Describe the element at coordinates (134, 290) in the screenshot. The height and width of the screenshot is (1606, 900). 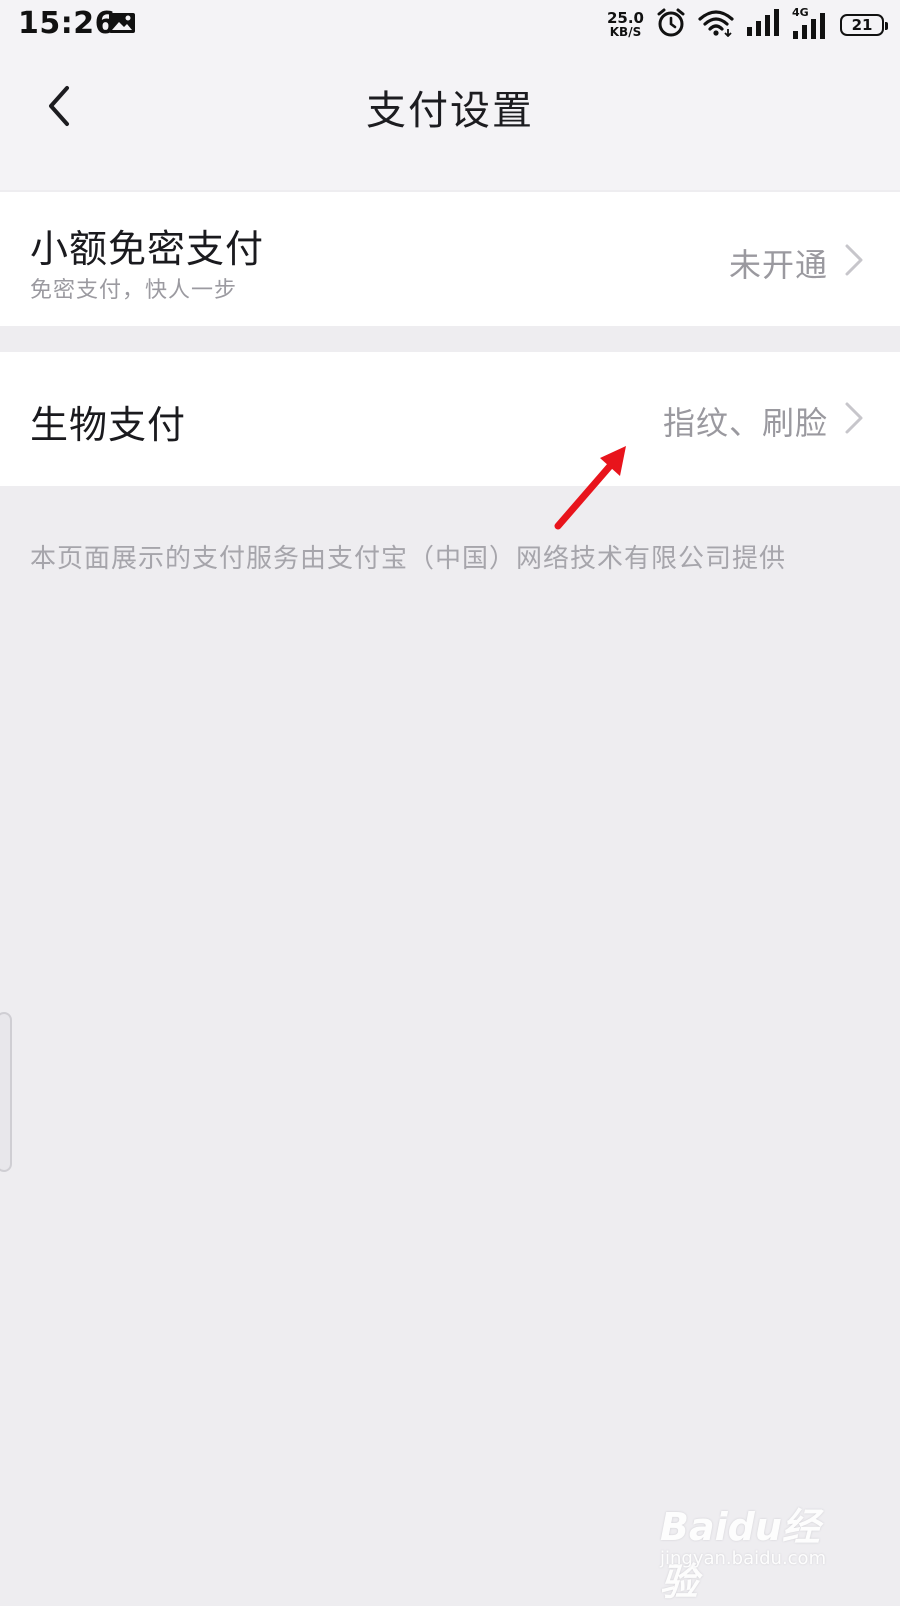
I see `row-subtitle: 免密支付，快人一步` at that location.